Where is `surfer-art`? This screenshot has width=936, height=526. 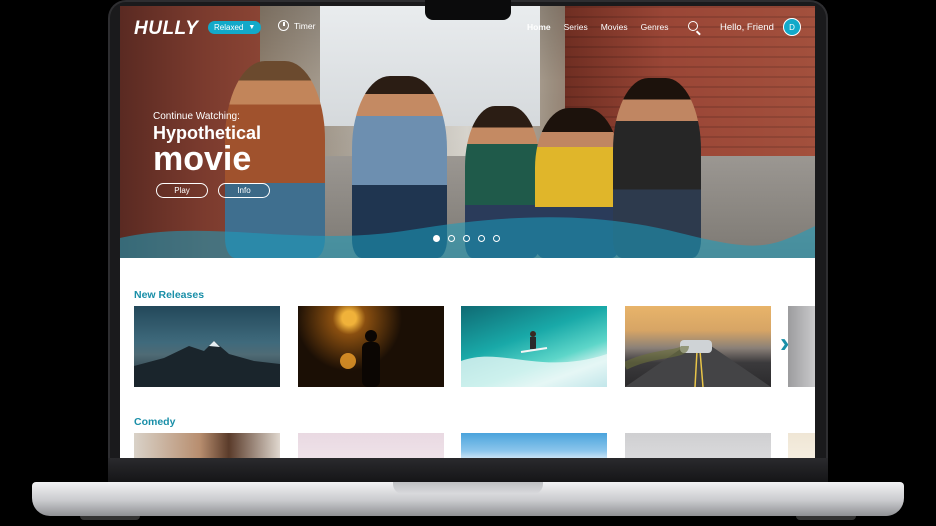
surfer-art is located at coordinates (534, 359).